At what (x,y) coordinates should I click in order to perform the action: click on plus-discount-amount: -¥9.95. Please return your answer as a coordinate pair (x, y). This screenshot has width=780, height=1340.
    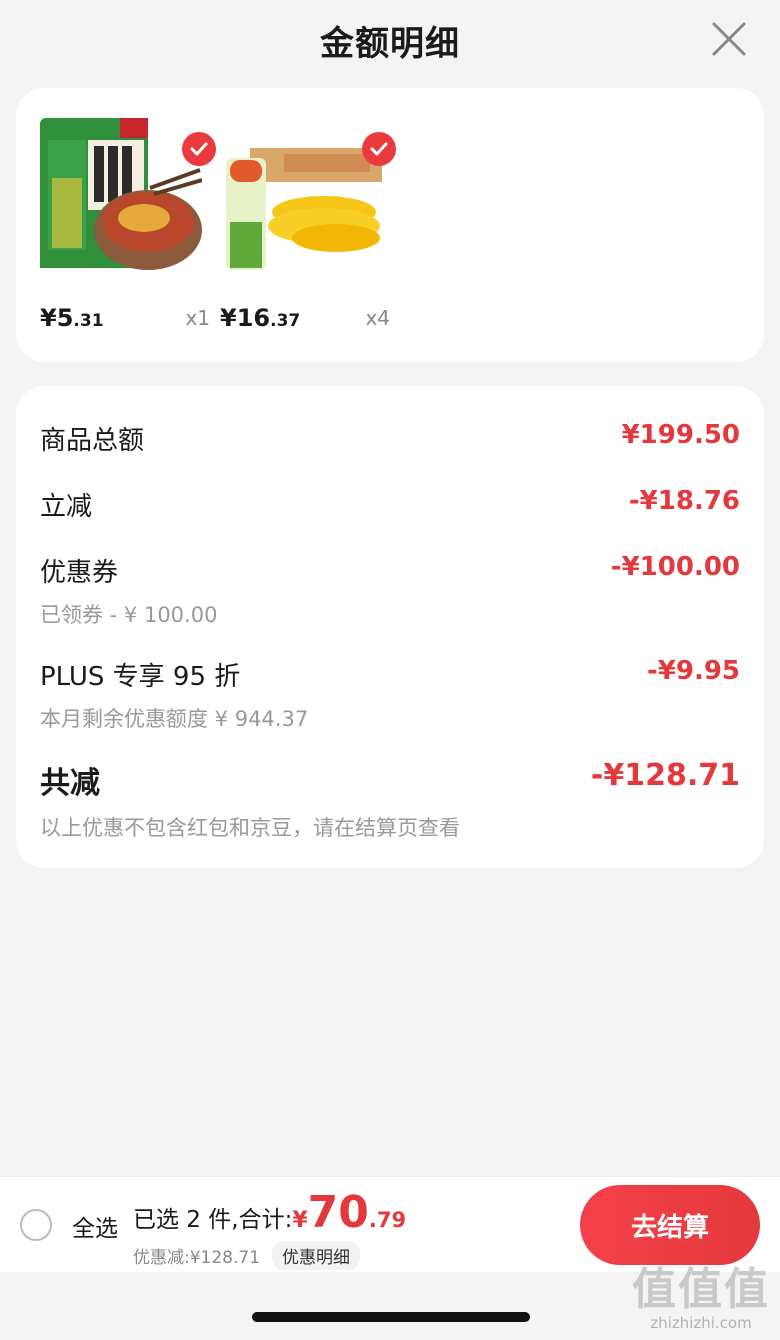
    Looking at the image, I should click on (693, 671).